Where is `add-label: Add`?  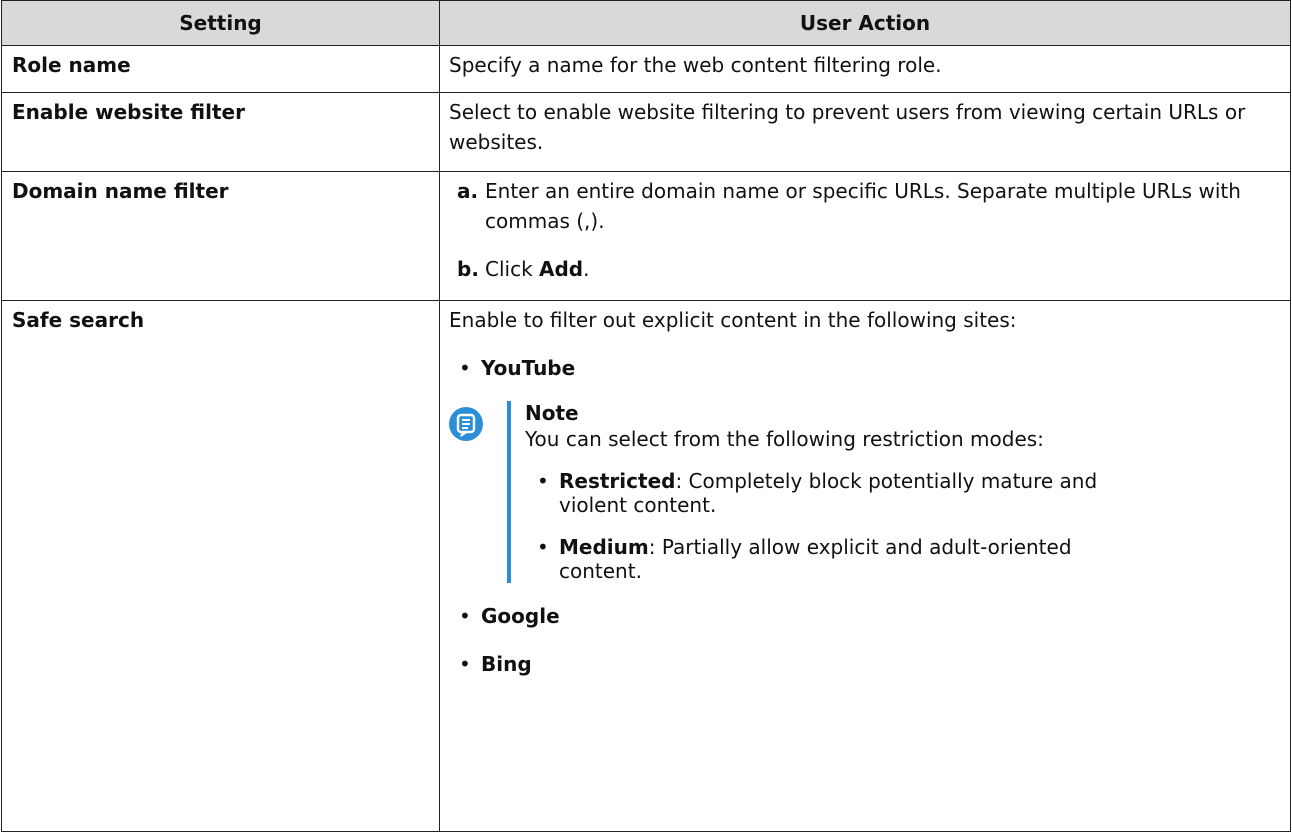
add-label: Add is located at coordinates (561, 269).